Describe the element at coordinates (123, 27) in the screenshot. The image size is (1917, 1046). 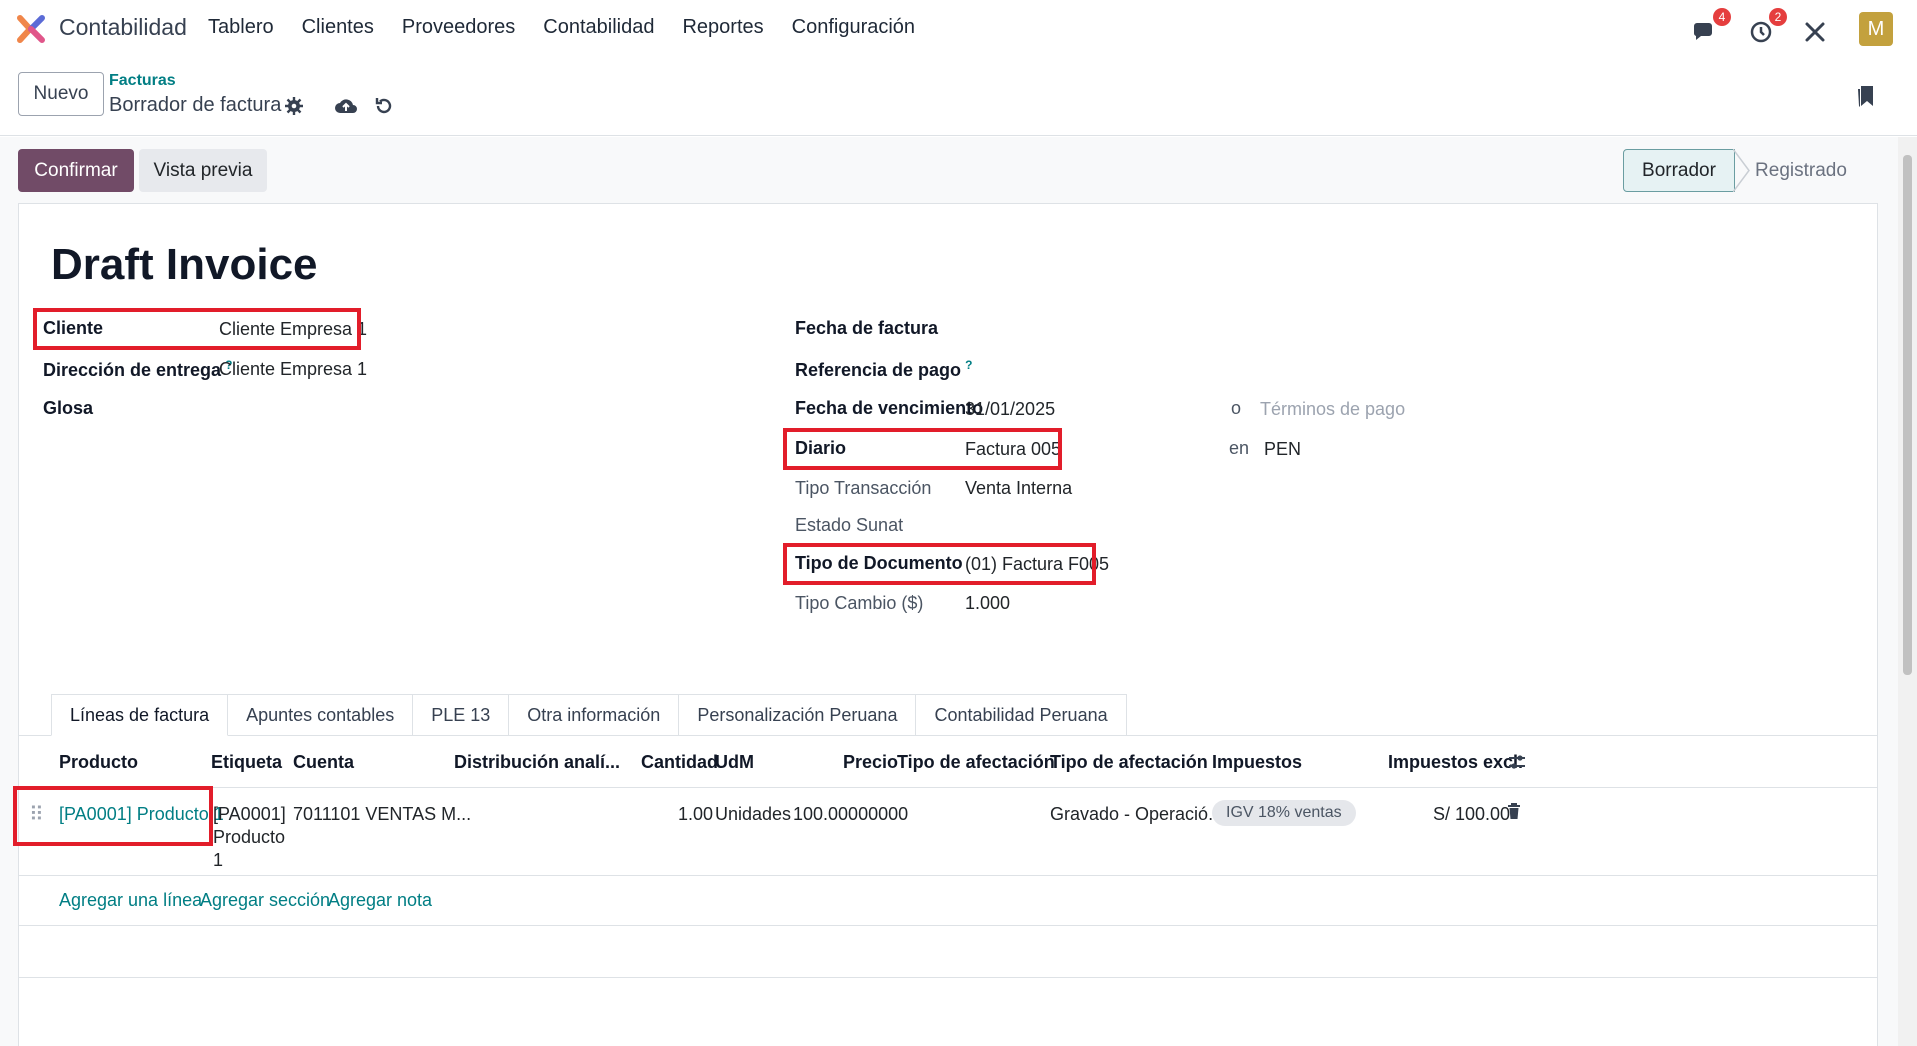
I see `app-name: Contabilidad` at that location.